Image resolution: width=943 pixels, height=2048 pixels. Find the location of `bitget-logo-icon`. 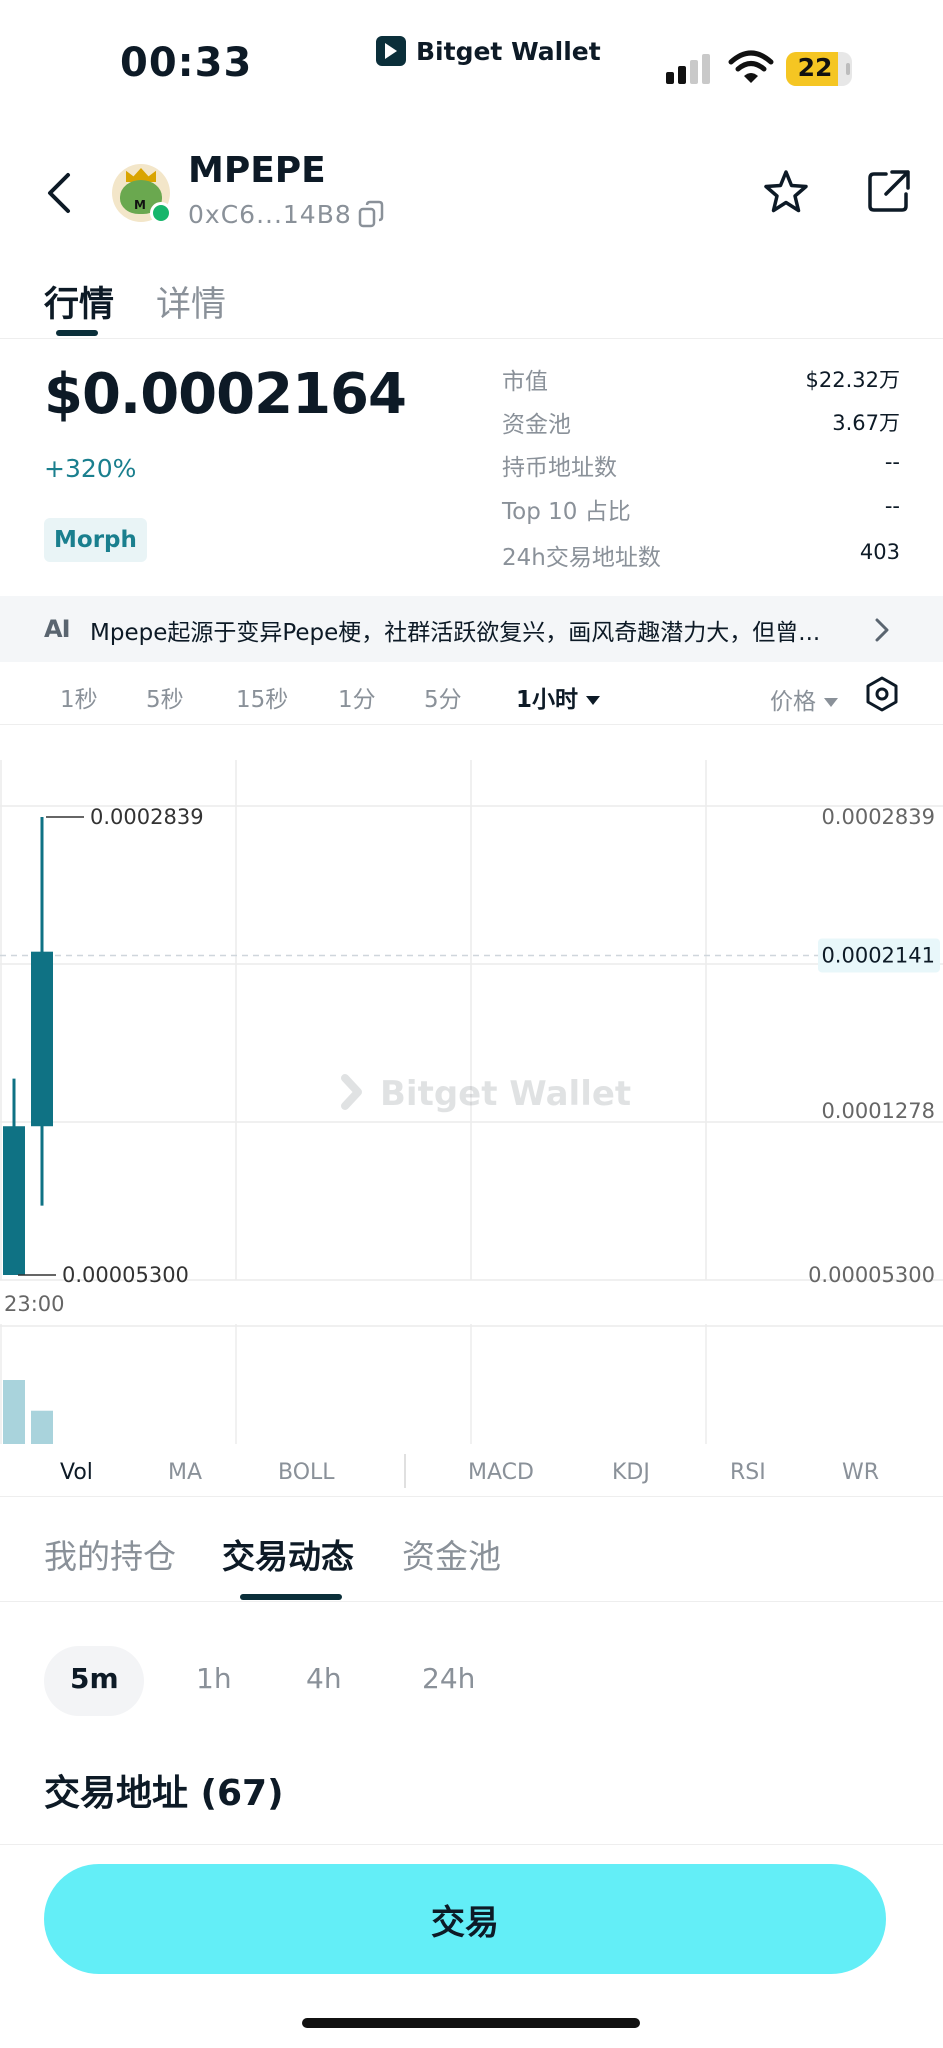

bitget-logo-icon is located at coordinates (391, 51).